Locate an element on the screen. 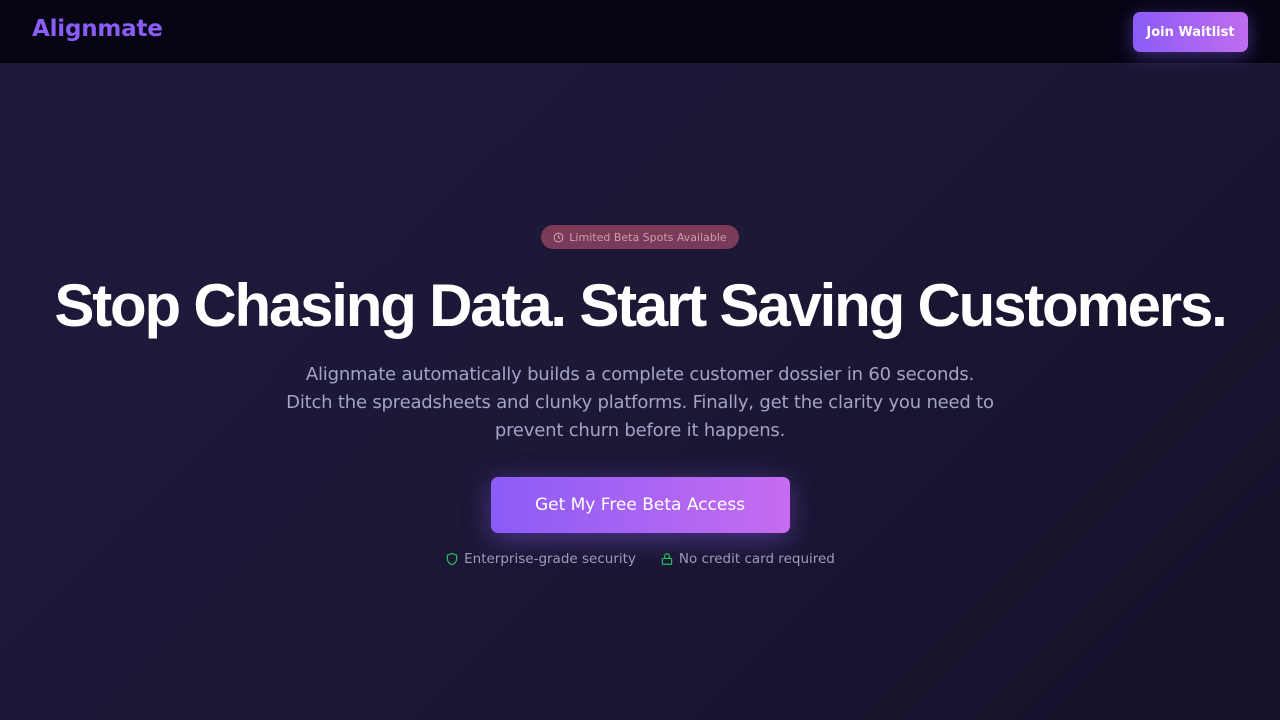  trust-label: No credit card required is located at coordinates (756, 559).